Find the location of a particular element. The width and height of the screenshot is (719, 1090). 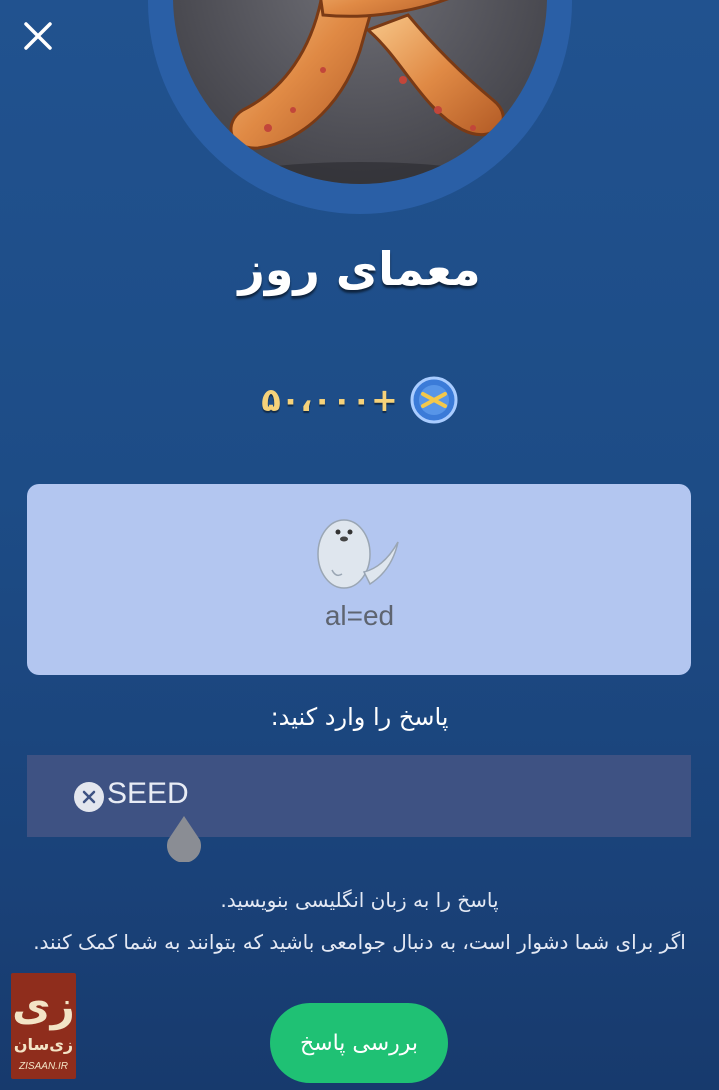

puzzle-clue: al=ed is located at coordinates (359, 615).